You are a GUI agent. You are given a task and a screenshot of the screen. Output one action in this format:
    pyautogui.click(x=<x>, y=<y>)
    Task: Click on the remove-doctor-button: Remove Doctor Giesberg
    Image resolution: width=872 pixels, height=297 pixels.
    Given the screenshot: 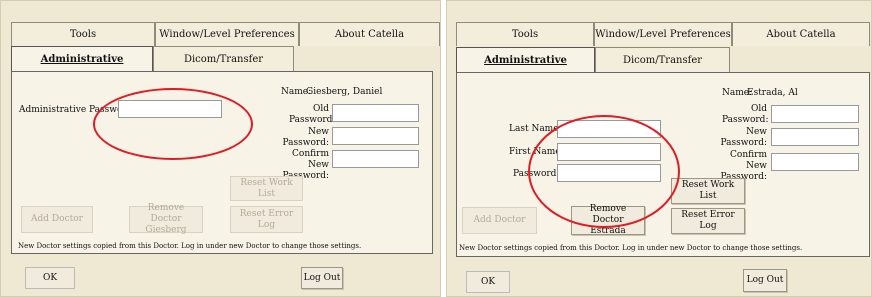 What is the action you would take?
    pyautogui.click(x=166, y=219)
    